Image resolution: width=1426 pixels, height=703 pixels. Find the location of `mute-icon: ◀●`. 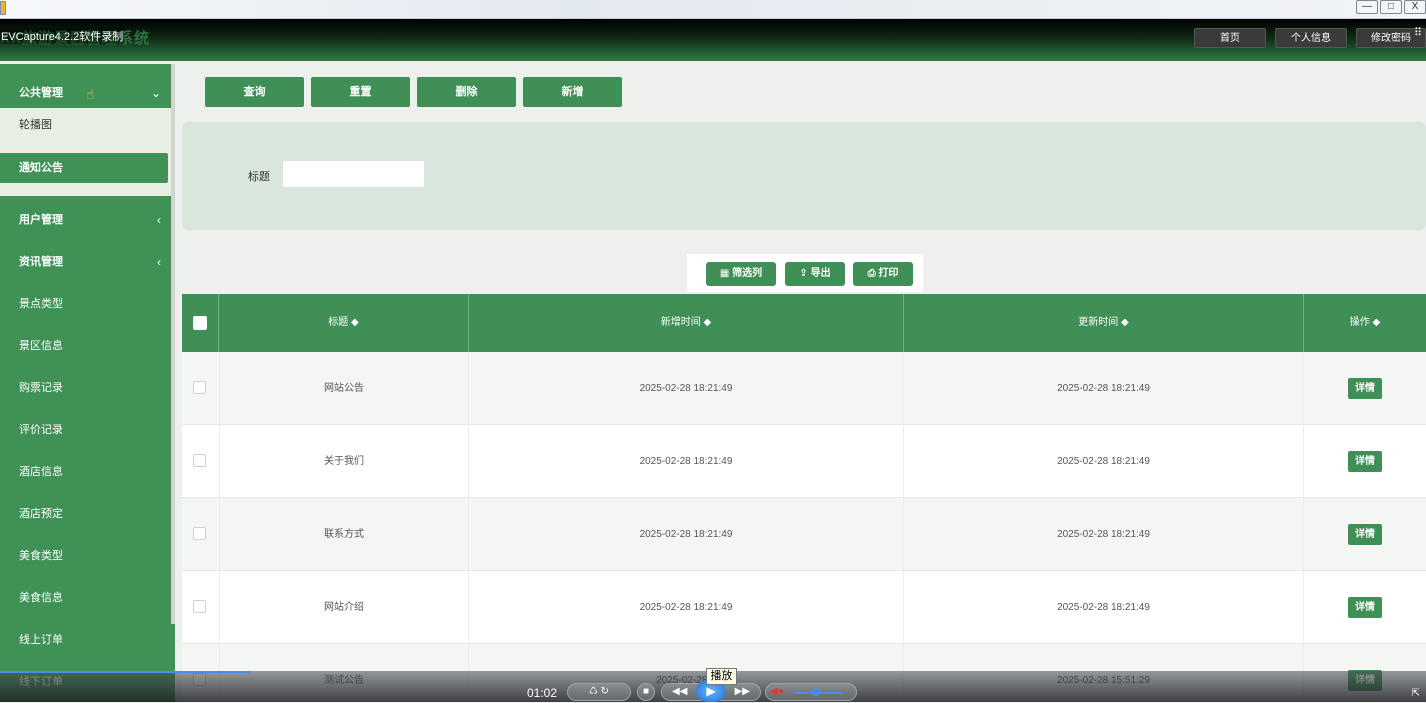

mute-icon: ◀● is located at coordinates (777, 691).